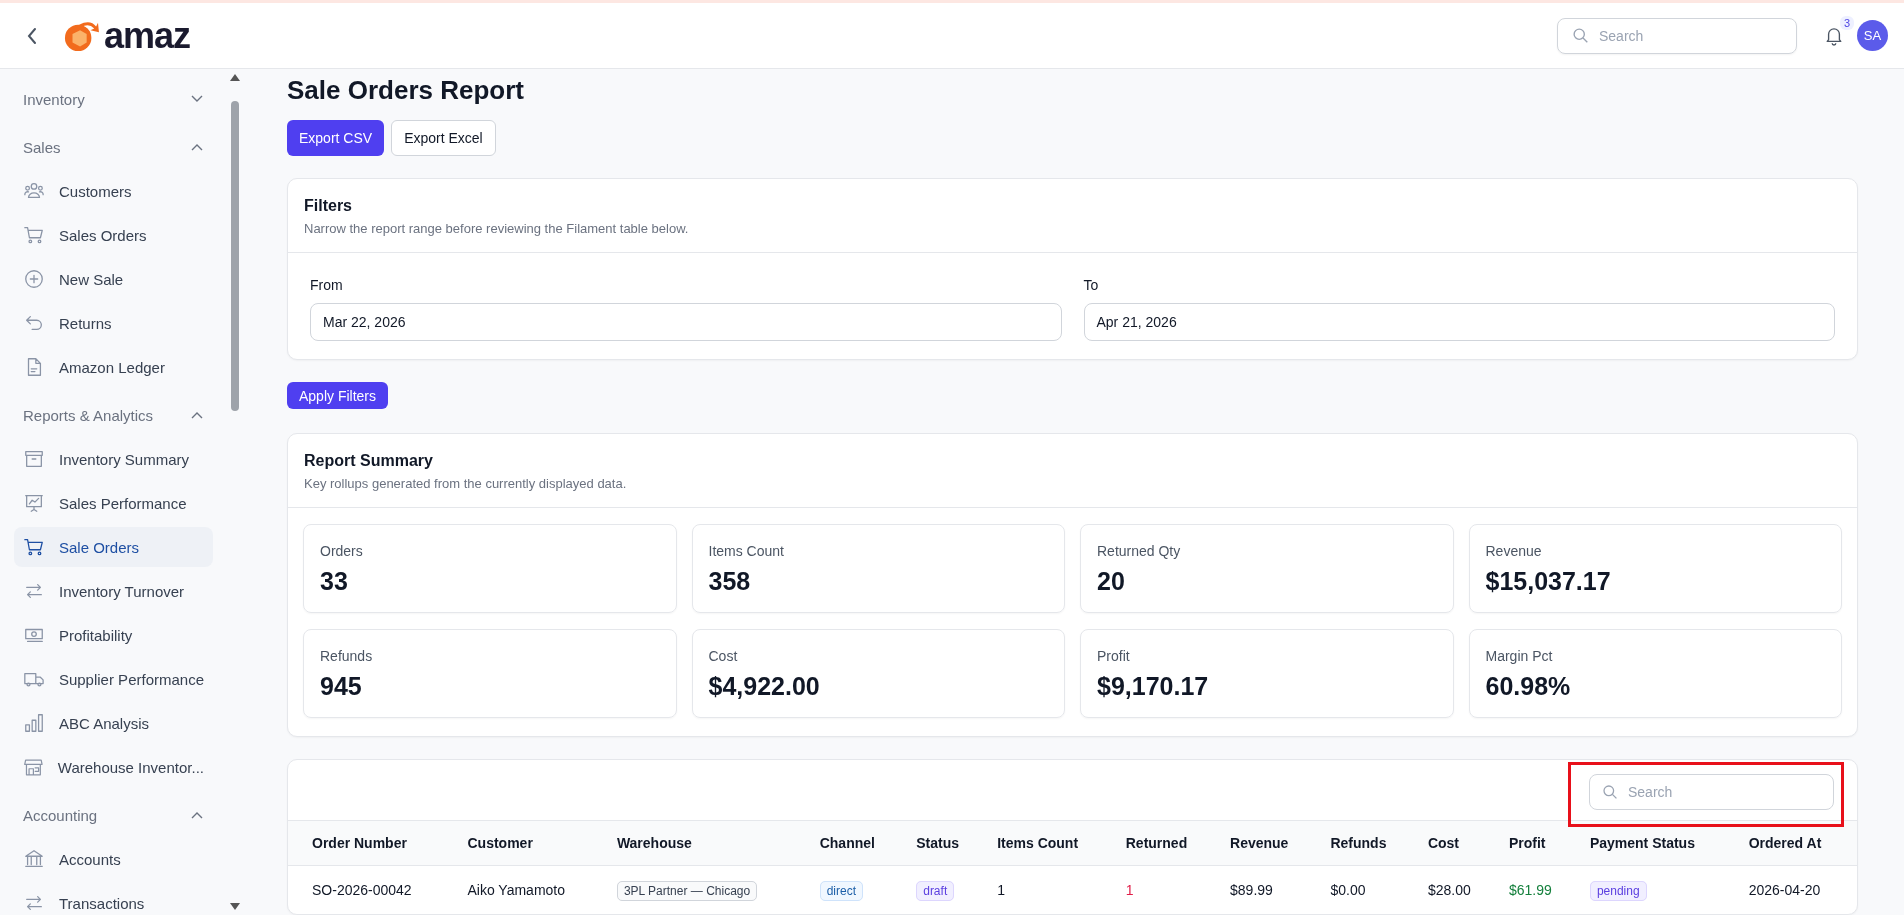 The width and height of the screenshot is (1904, 915). What do you see at coordinates (841, 891) in the screenshot?
I see `table-badge: direct` at bounding box center [841, 891].